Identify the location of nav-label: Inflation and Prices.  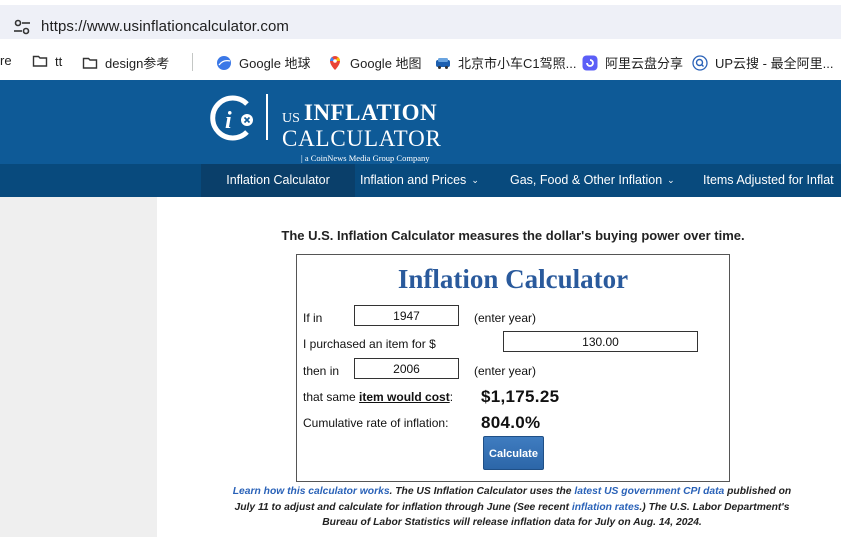
(413, 180).